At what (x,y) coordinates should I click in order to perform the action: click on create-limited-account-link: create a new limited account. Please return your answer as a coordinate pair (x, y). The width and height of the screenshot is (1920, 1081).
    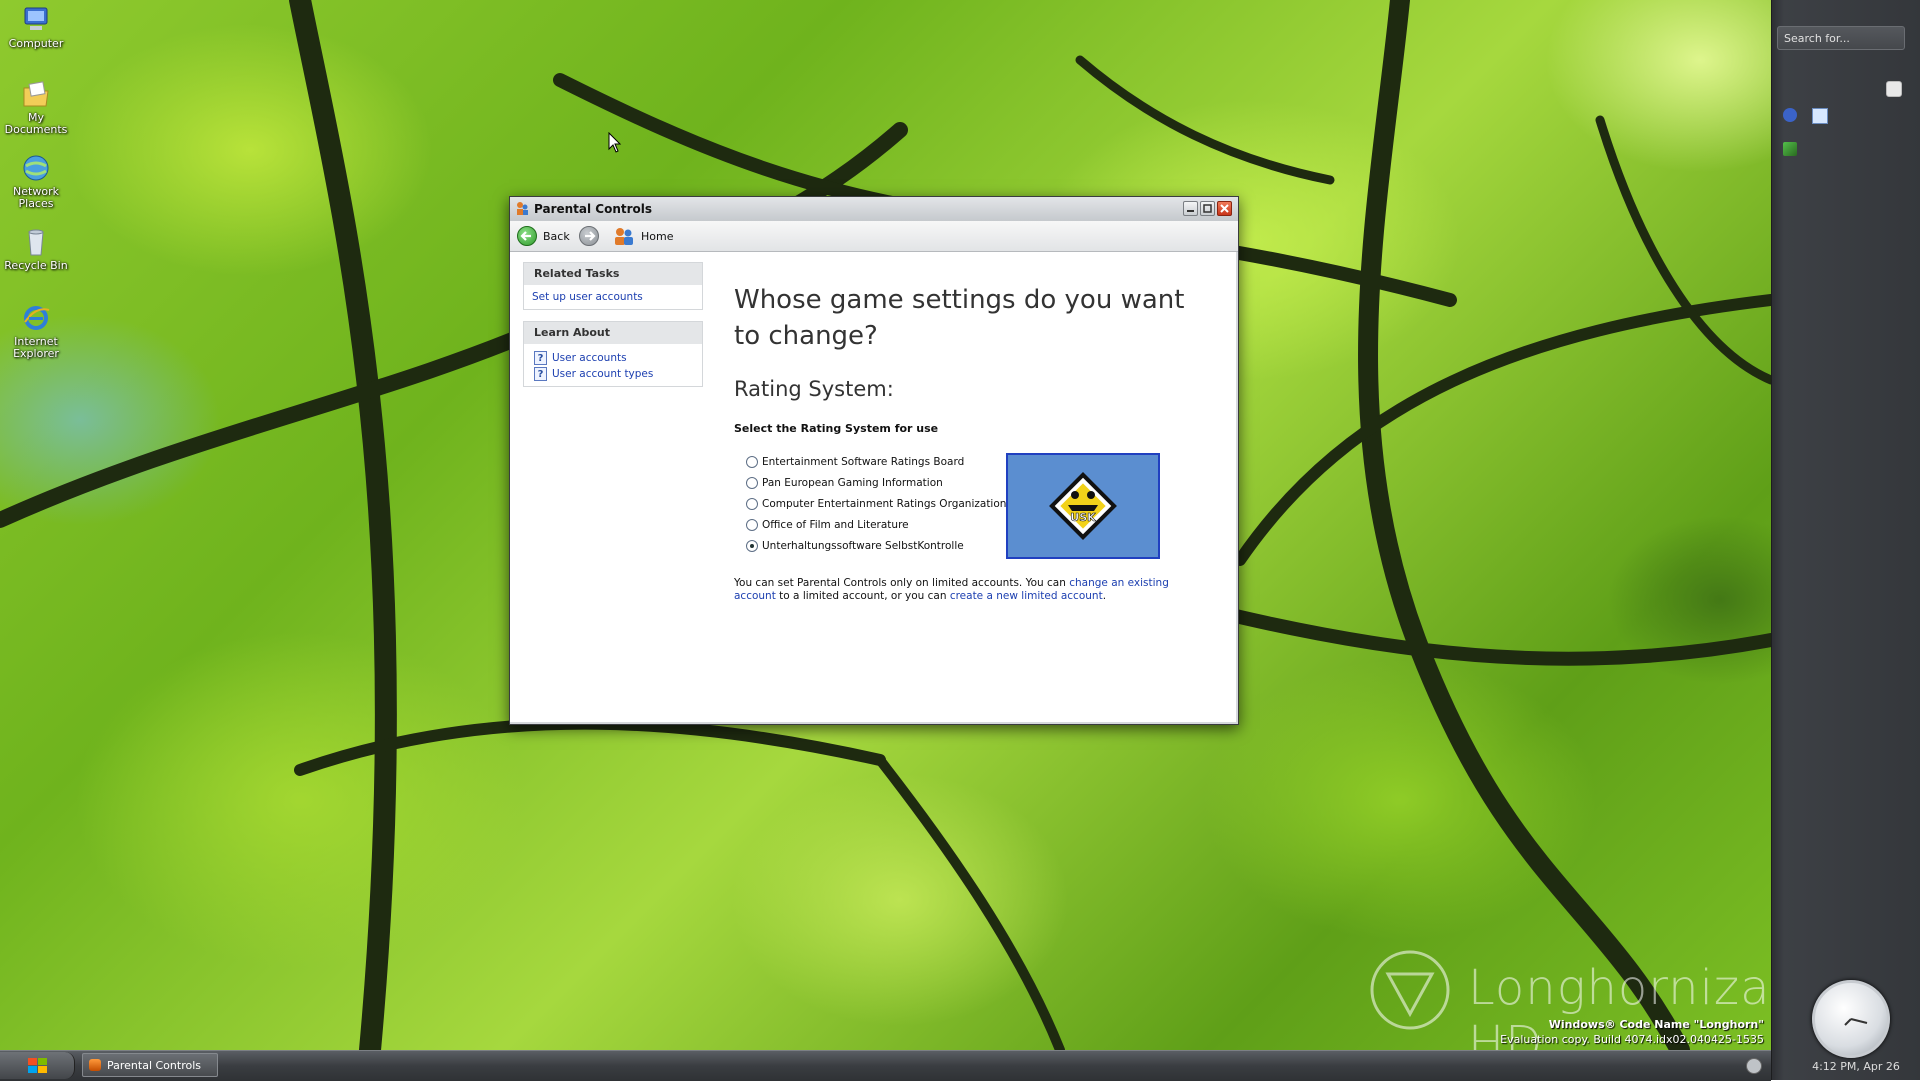
    Looking at the image, I should click on (1026, 596).